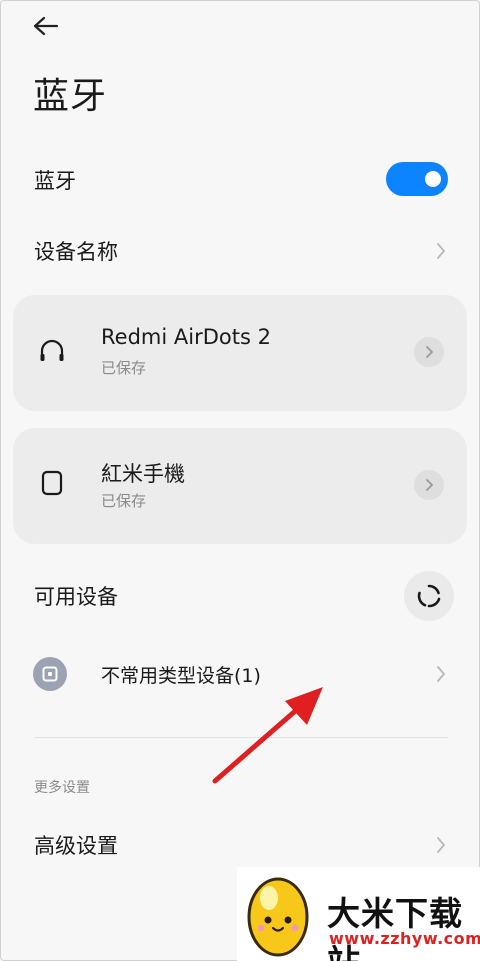  What do you see at coordinates (417, 179) in the screenshot?
I see `bluetooth-toggle` at bounding box center [417, 179].